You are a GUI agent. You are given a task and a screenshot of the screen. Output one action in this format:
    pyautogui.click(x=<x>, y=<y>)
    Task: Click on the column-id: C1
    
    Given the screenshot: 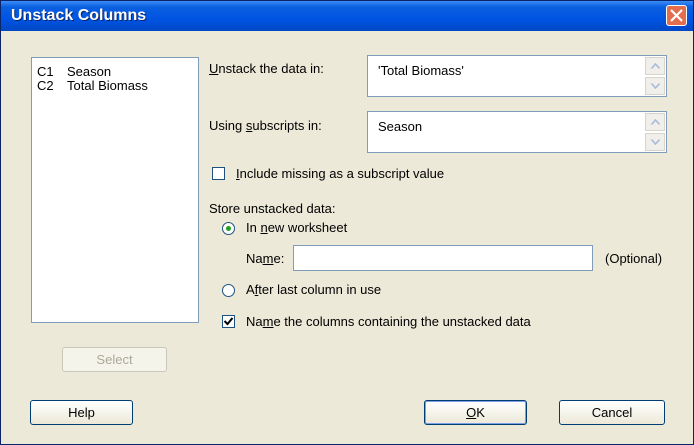 What is the action you would take?
    pyautogui.click(x=45, y=71)
    